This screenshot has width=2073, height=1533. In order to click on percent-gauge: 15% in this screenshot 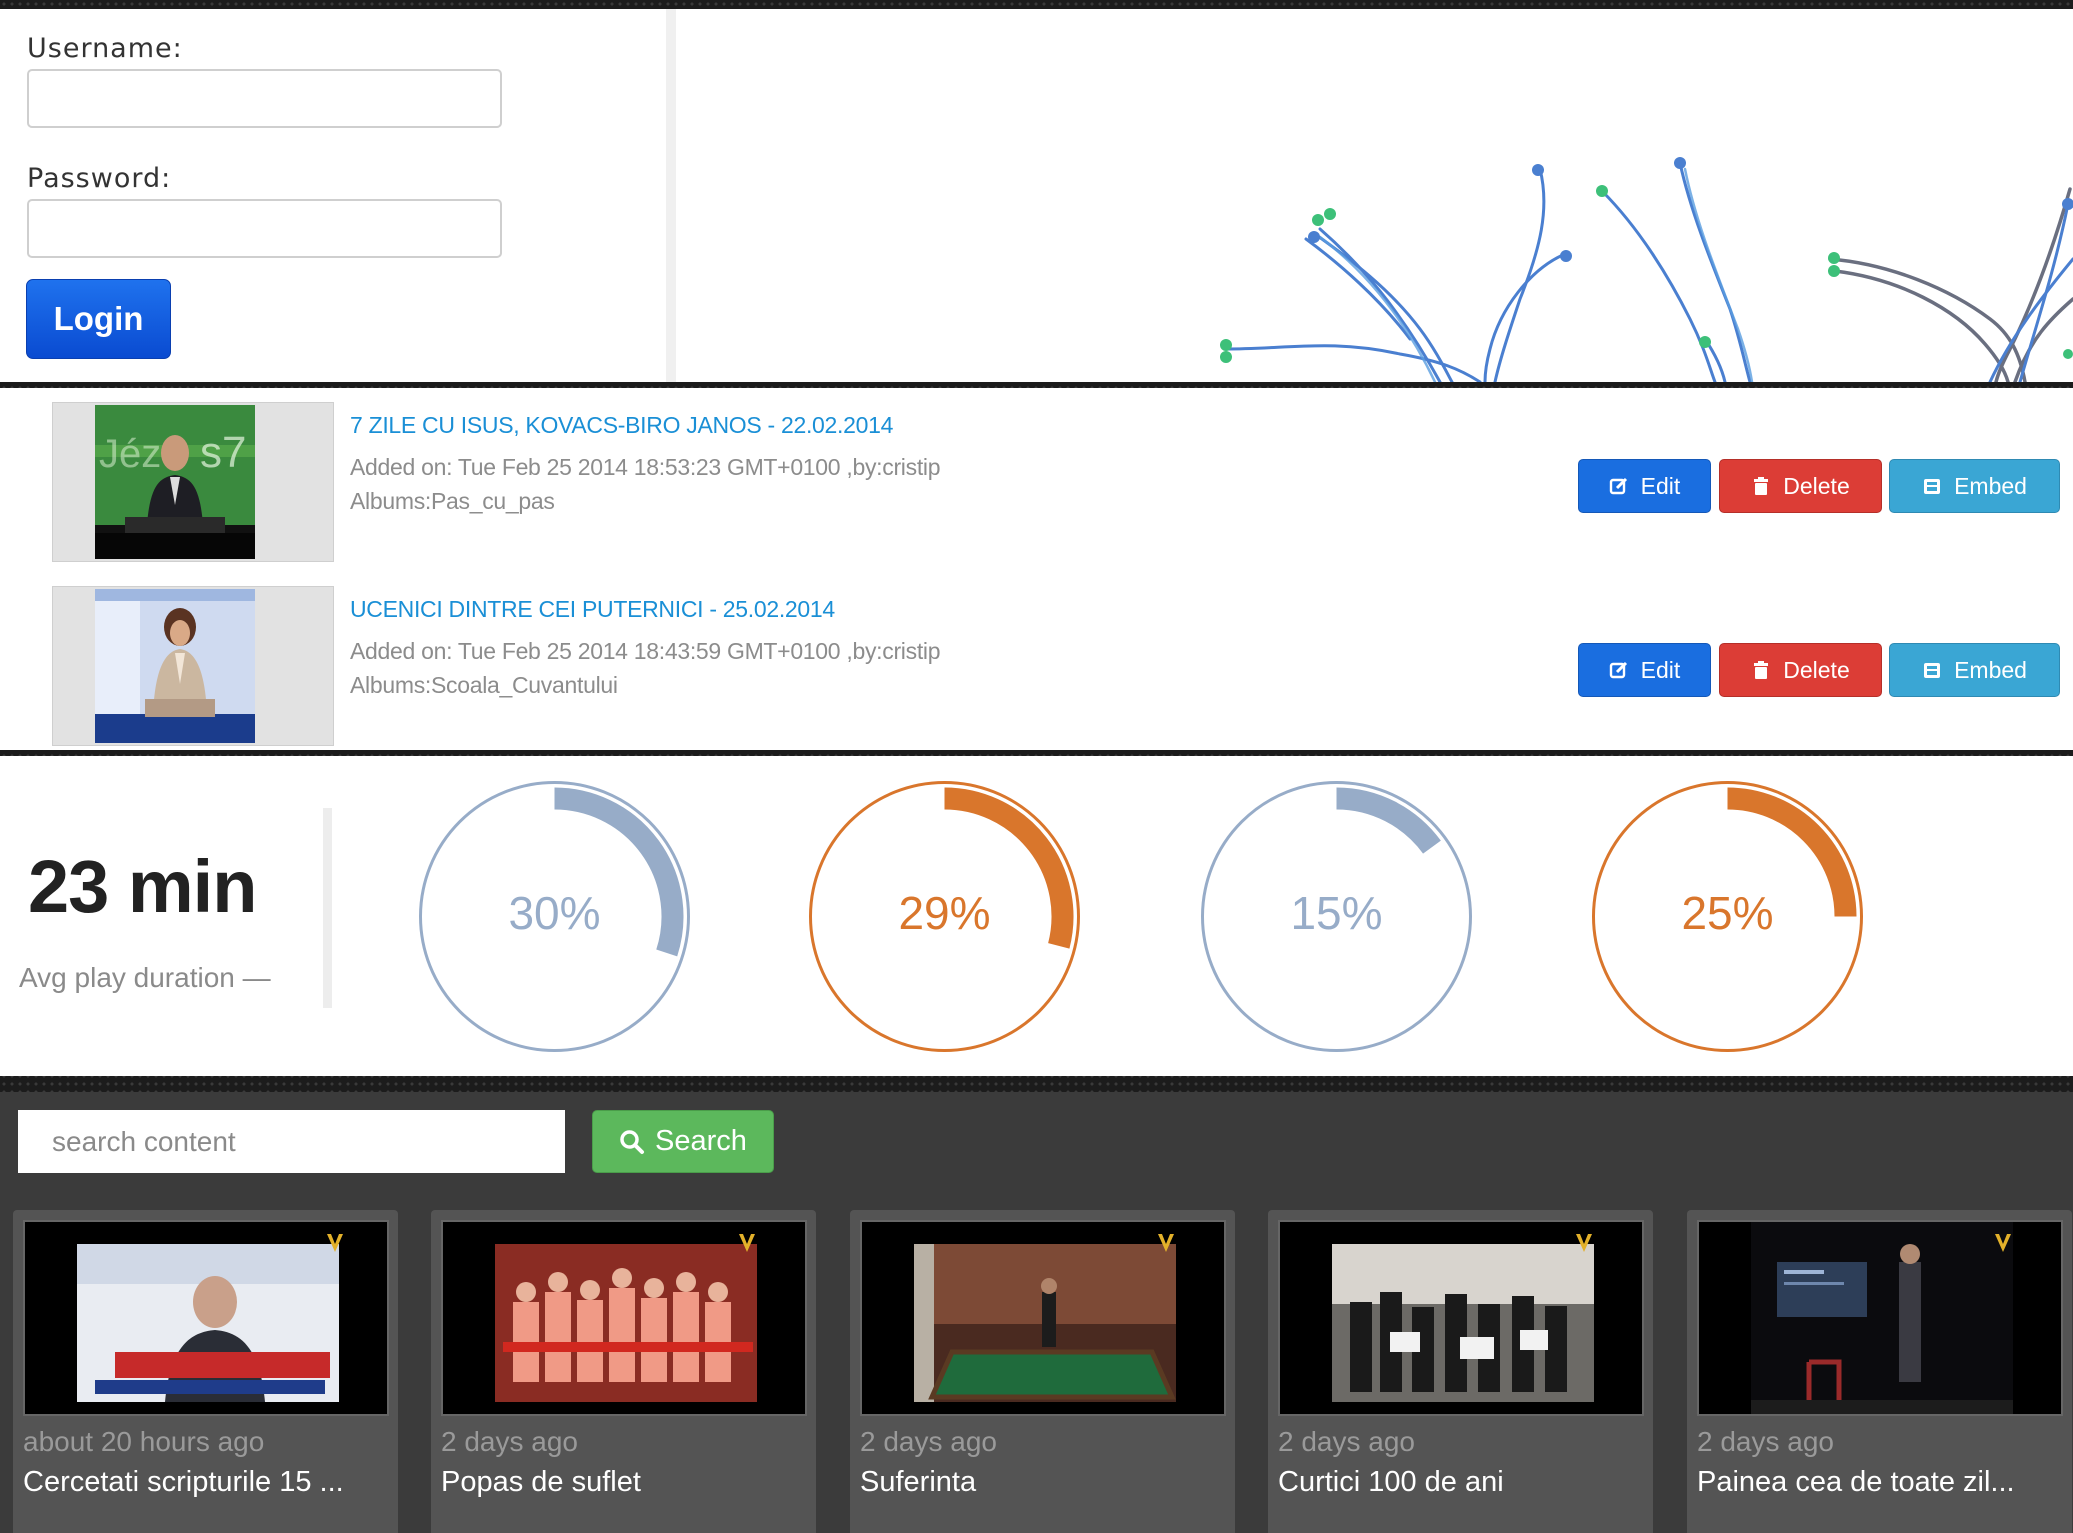, I will do `click(1336, 916)`.